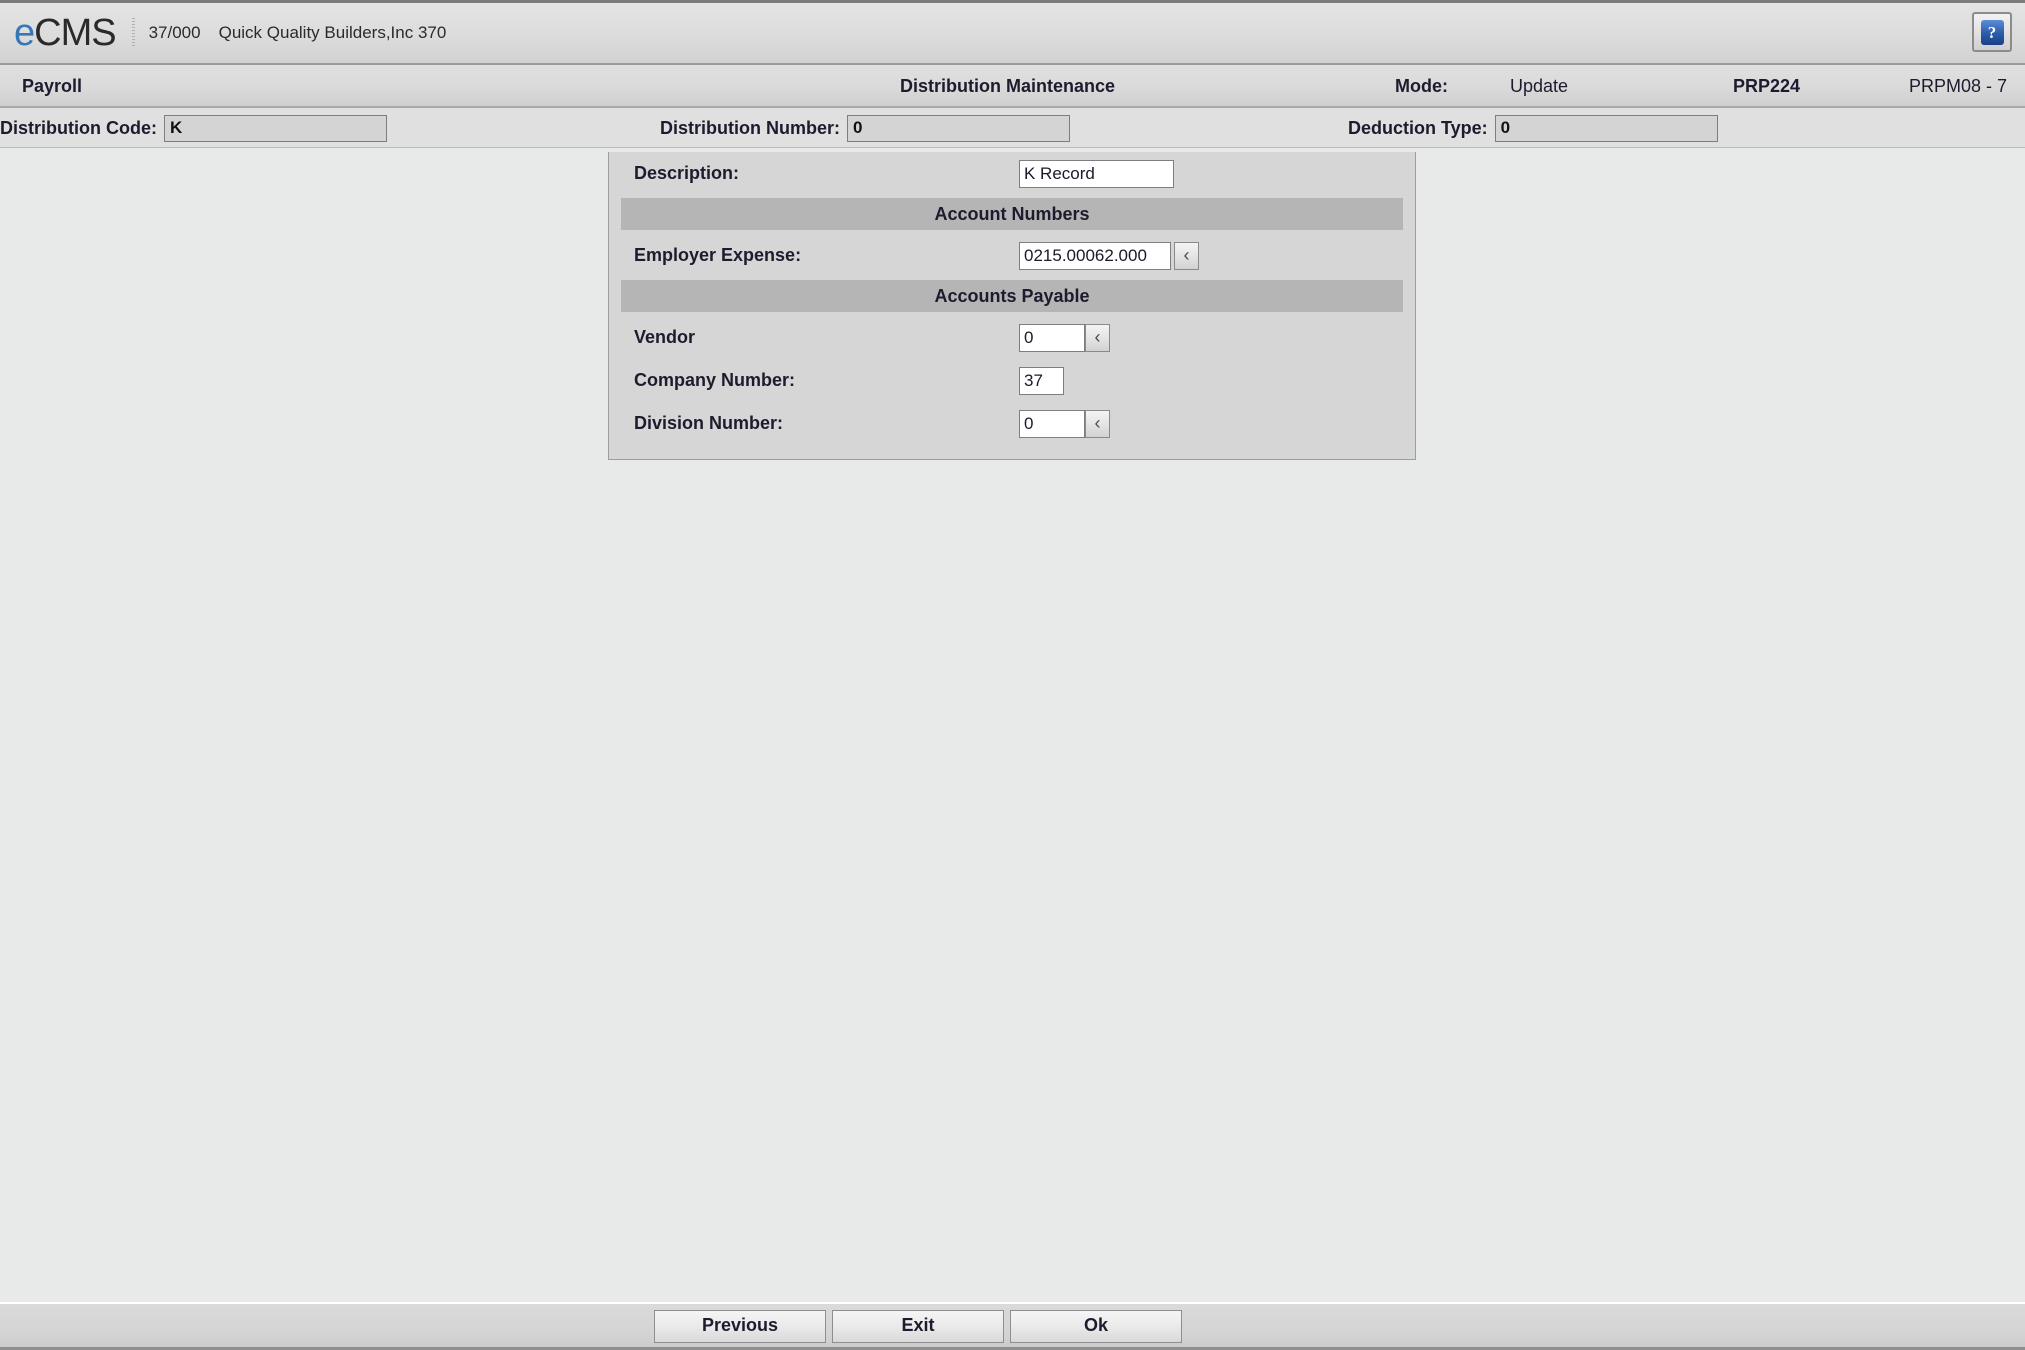 The width and height of the screenshot is (2025, 1350). What do you see at coordinates (665, 337) in the screenshot?
I see `vendor-label: Vendor` at bounding box center [665, 337].